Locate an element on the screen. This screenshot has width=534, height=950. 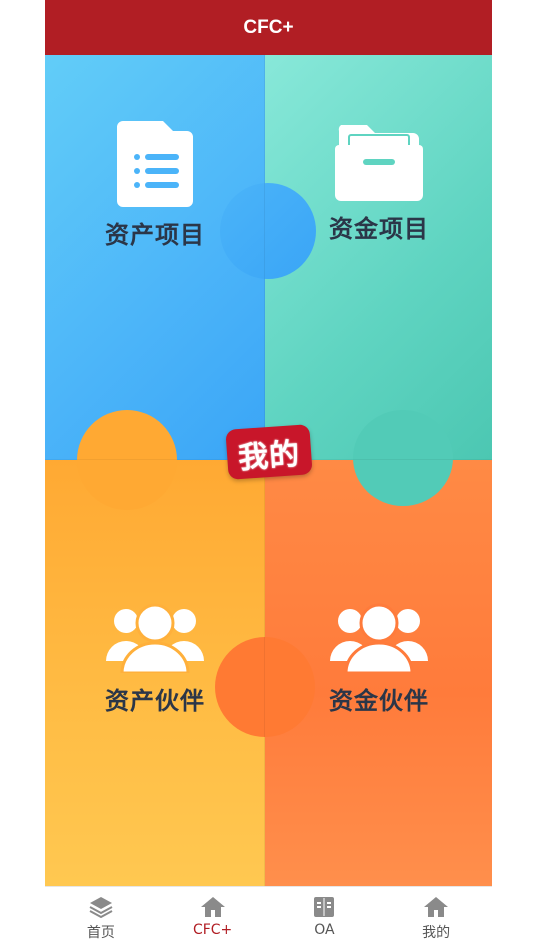
folder-icon is located at coordinates (379, 163).